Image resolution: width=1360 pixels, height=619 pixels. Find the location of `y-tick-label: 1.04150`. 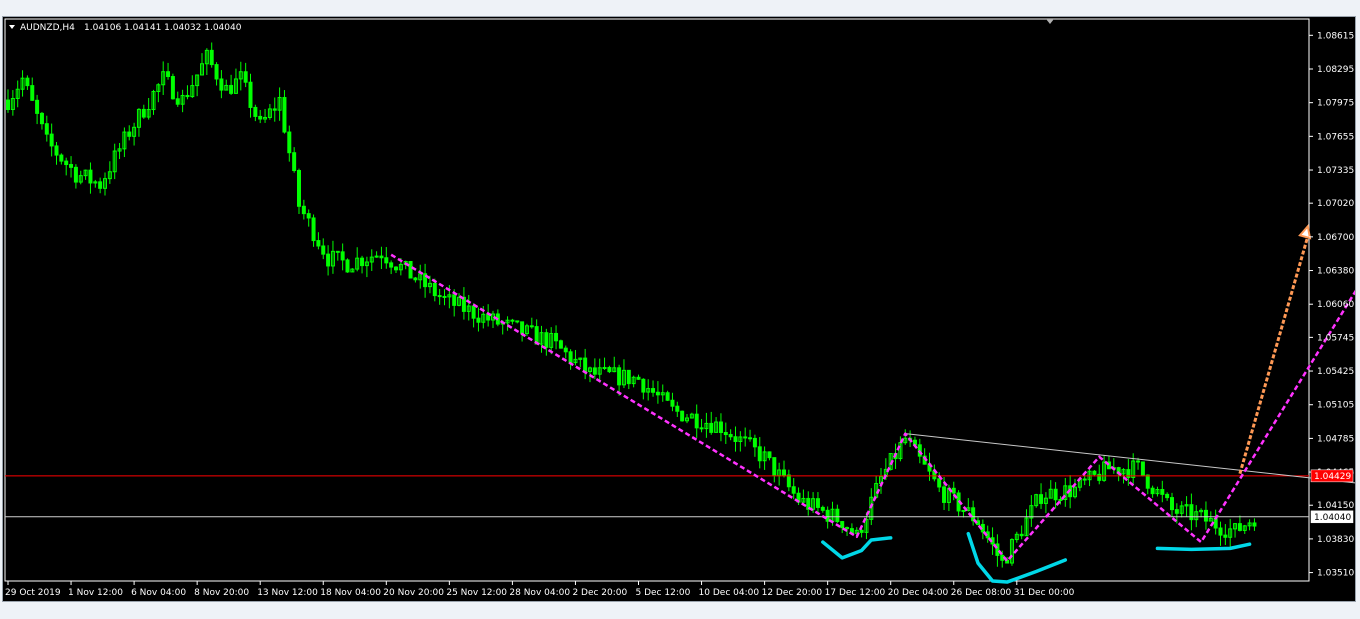

y-tick-label: 1.04150 is located at coordinates (1335, 506).